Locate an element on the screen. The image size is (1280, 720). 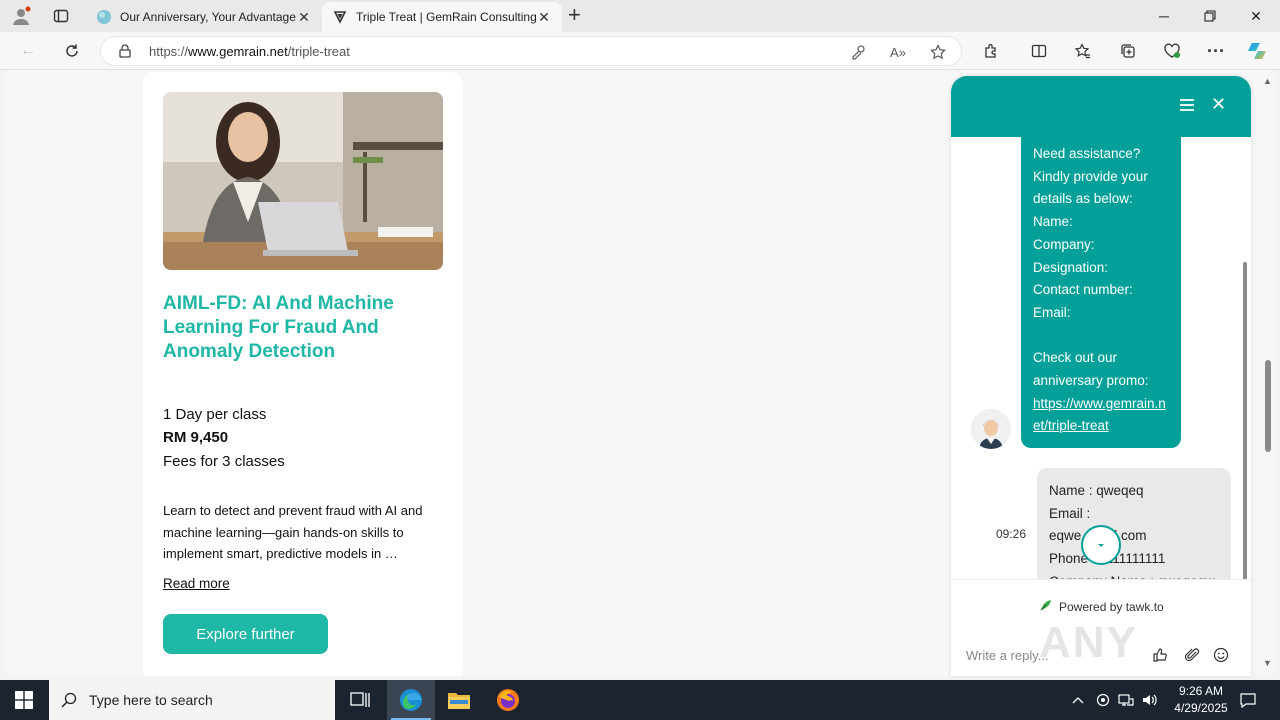
tawk-logo-icon is located at coordinates (1046, 606).